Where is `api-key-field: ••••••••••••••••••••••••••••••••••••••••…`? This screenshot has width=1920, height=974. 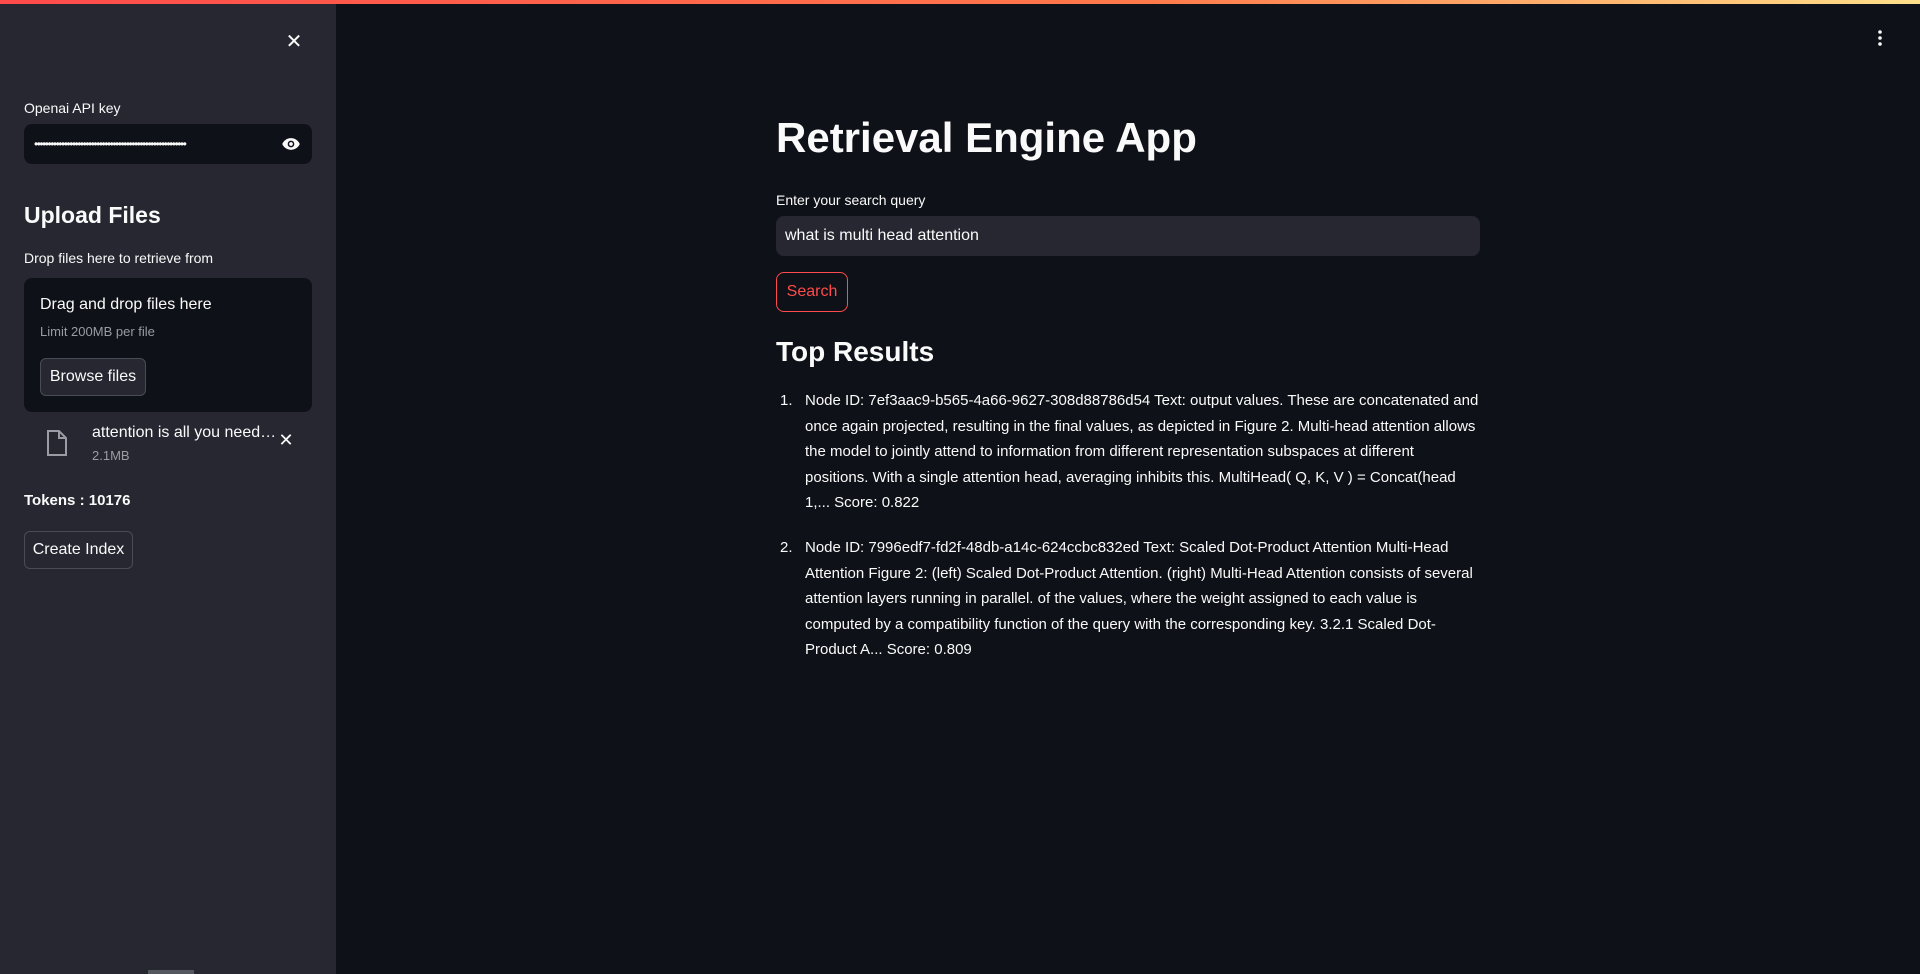 api-key-field: ••••••••••••••••••••••••••••••••••••••••… is located at coordinates (168, 144).